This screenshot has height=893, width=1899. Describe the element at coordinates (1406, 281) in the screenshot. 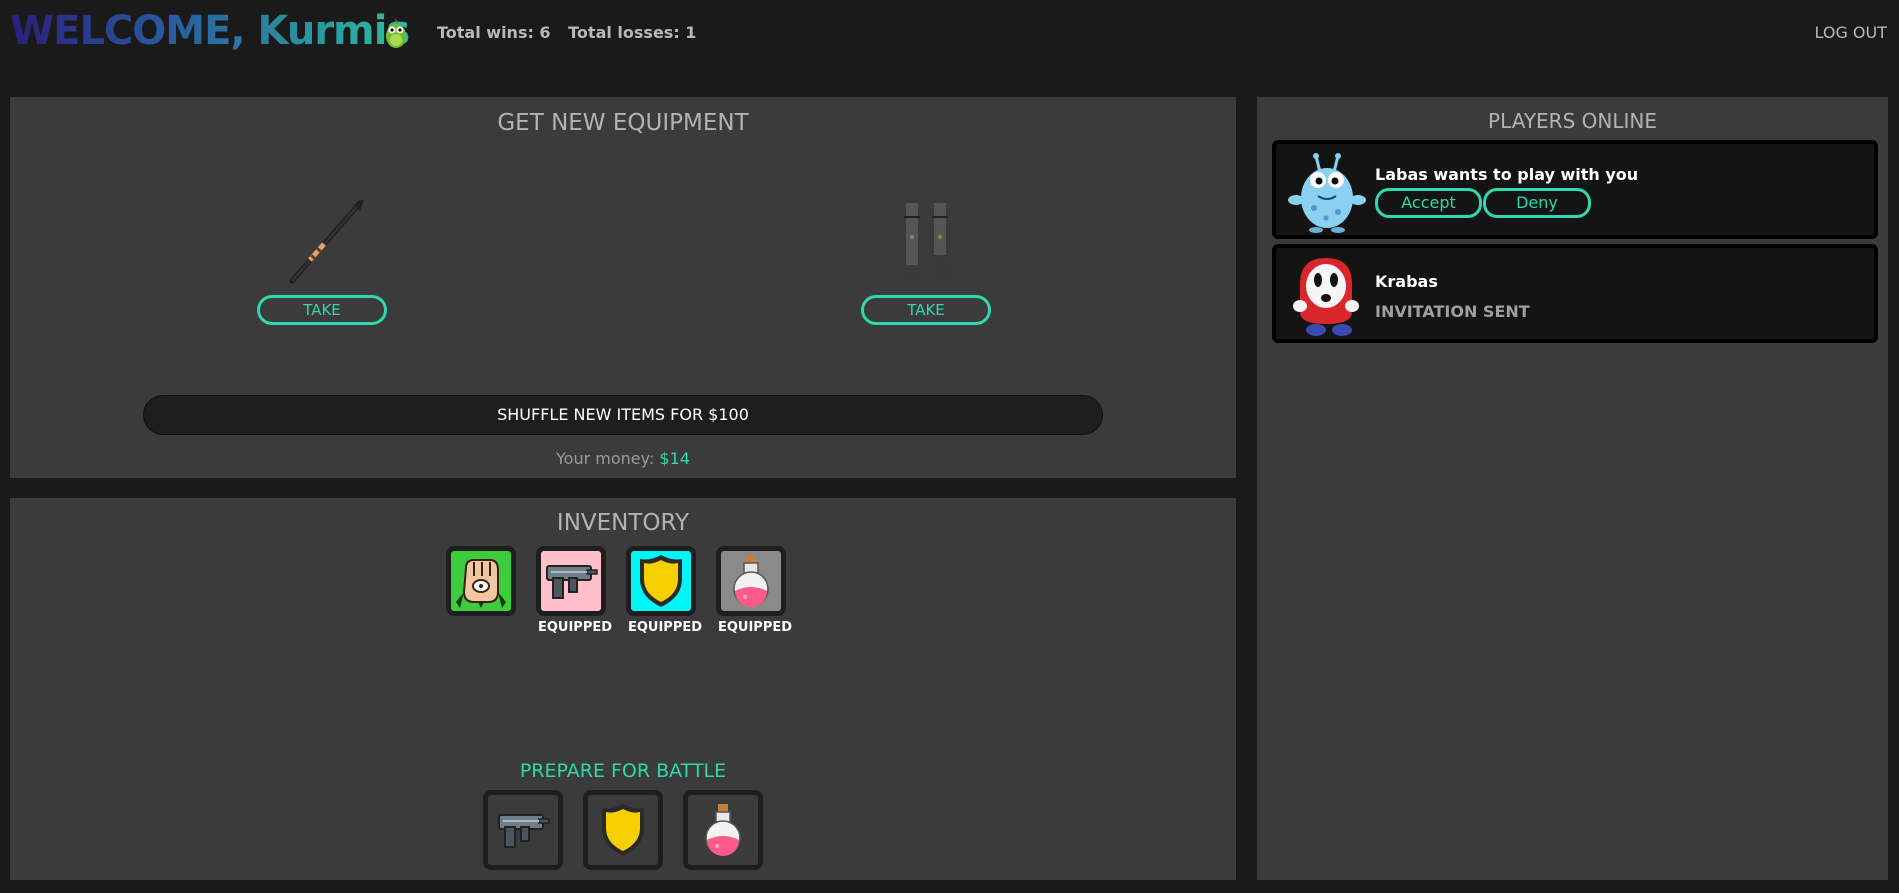

I see `player-name: Krabas` at that location.